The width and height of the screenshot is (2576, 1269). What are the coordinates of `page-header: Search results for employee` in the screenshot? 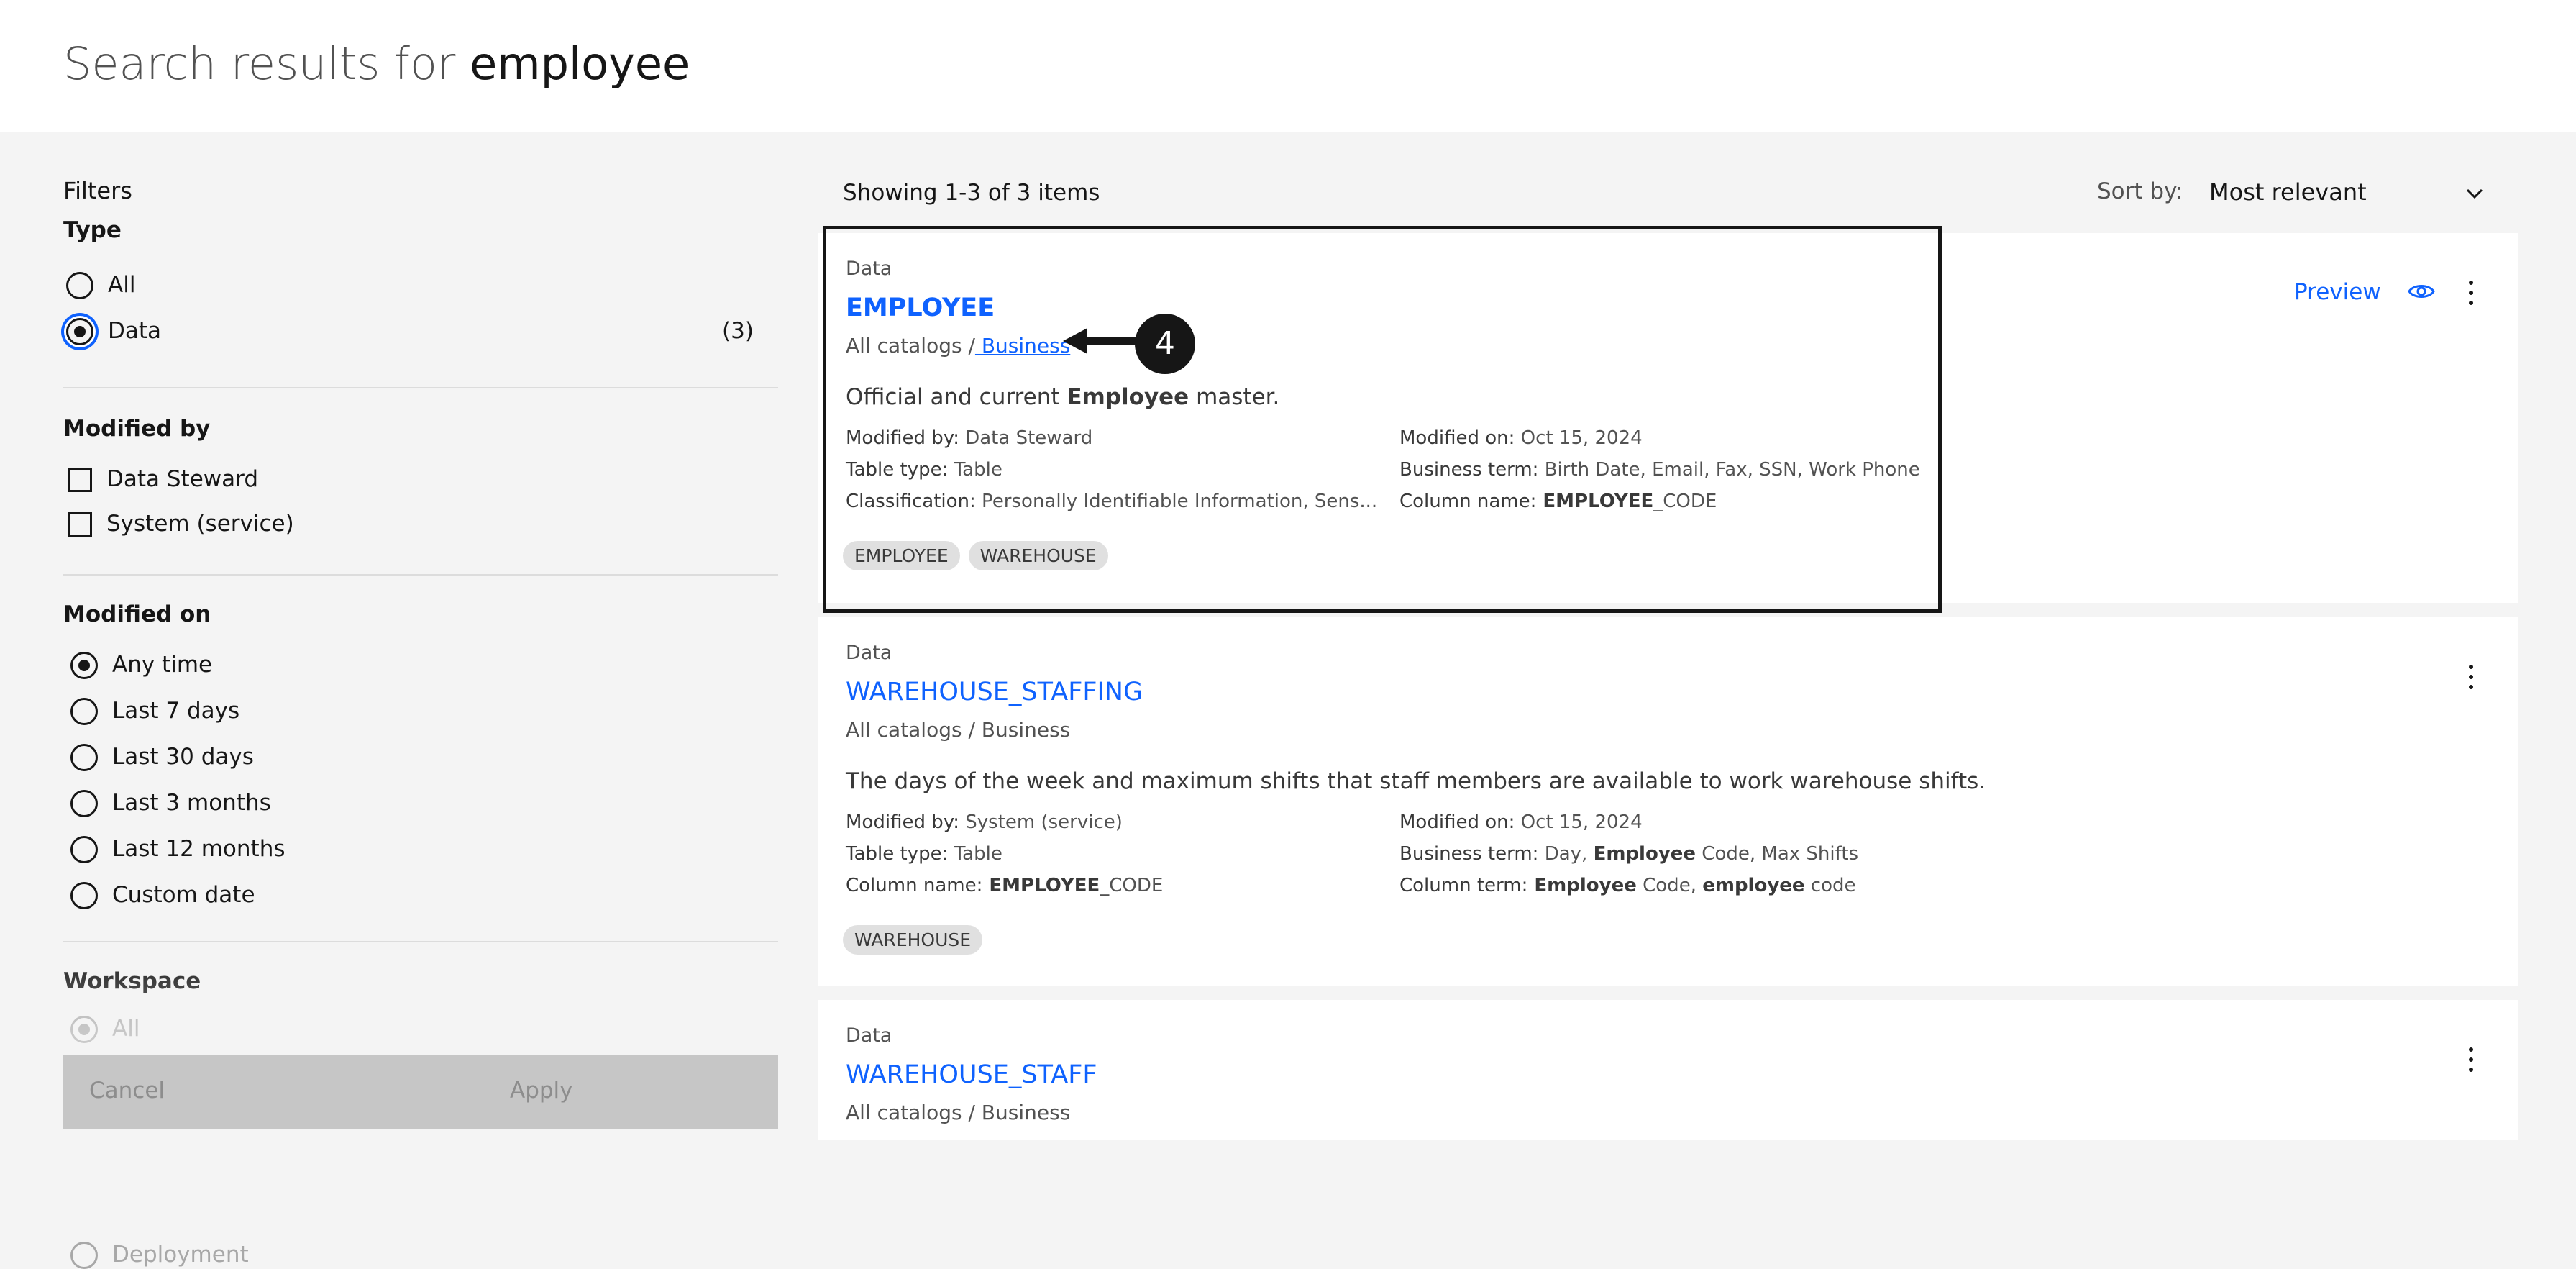 It's located at (1288, 66).